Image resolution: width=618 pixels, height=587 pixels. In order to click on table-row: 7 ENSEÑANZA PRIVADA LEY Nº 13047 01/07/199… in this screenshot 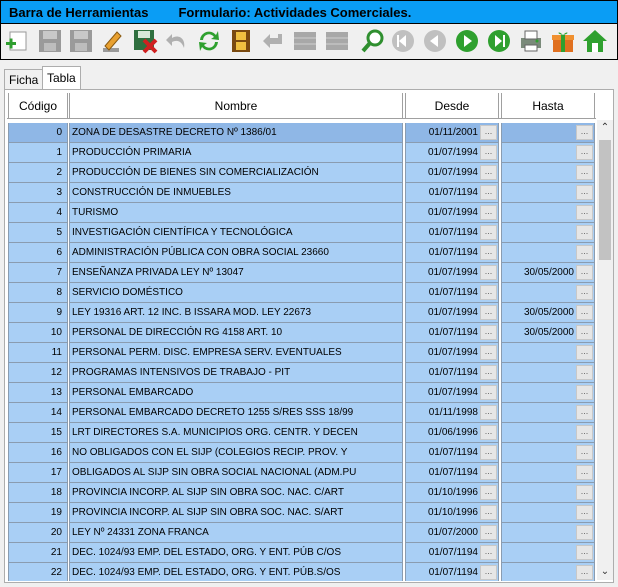, I will do `click(301, 273)`.